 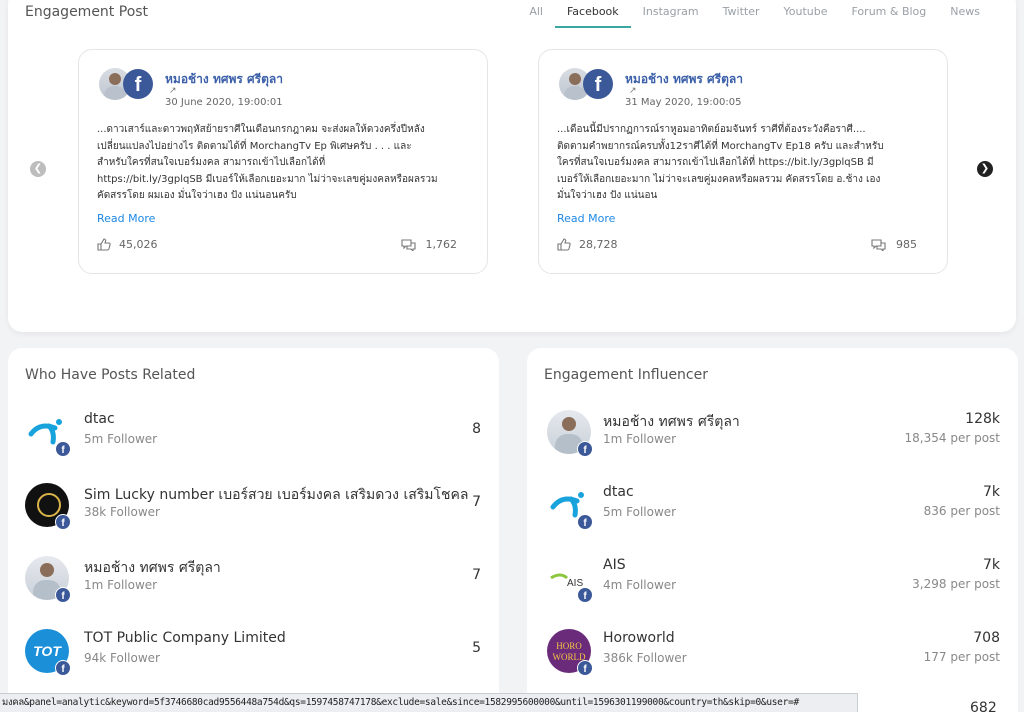 What do you see at coordinates (570, 652) in the screenshot?
I see `avatar: HORO WORLD f` at bounding box center [570, 652].